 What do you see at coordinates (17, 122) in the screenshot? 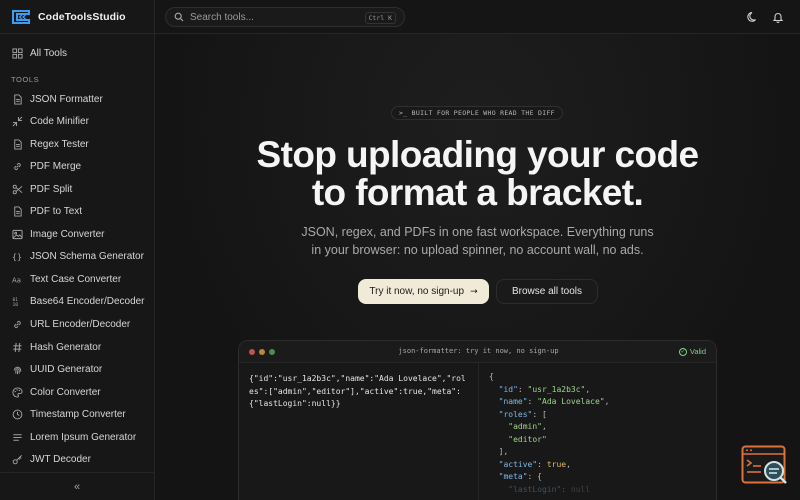
I see `minimize-icon` at bounding box center [17, 122].